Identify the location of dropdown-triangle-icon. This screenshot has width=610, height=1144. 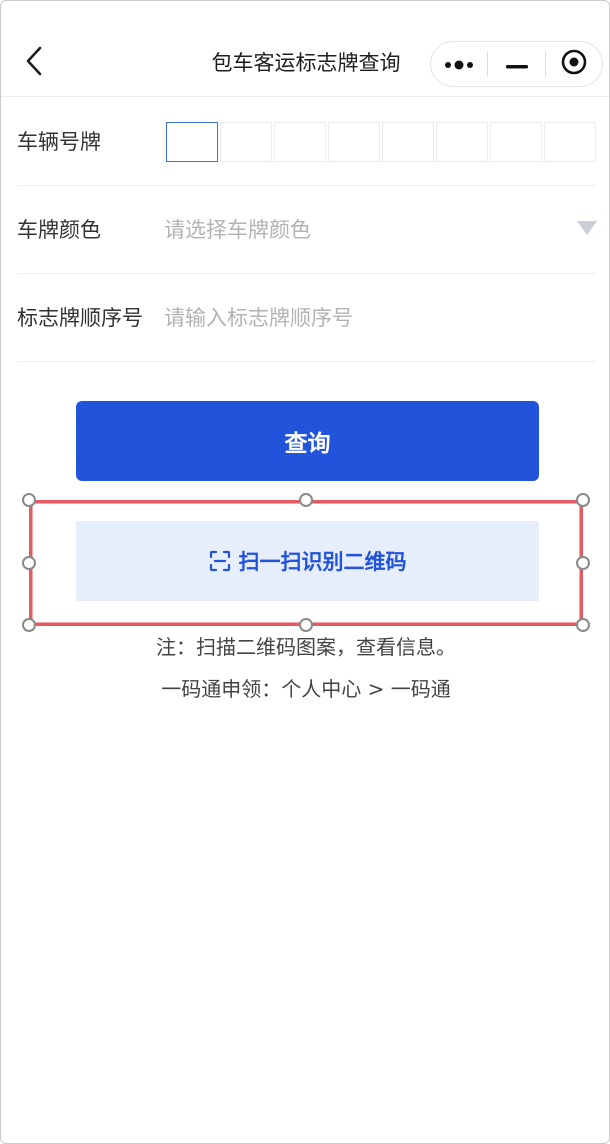
(587, 228).